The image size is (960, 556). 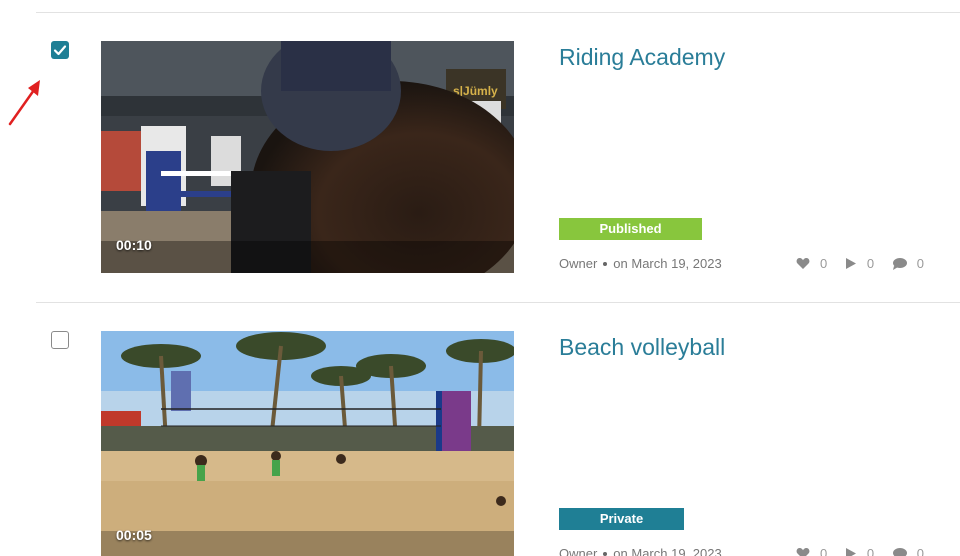 What do you see at coordinates (642, 57) in the screenshot?
I see `entry-title: Riding Academy` at bounding box center [642, 57].